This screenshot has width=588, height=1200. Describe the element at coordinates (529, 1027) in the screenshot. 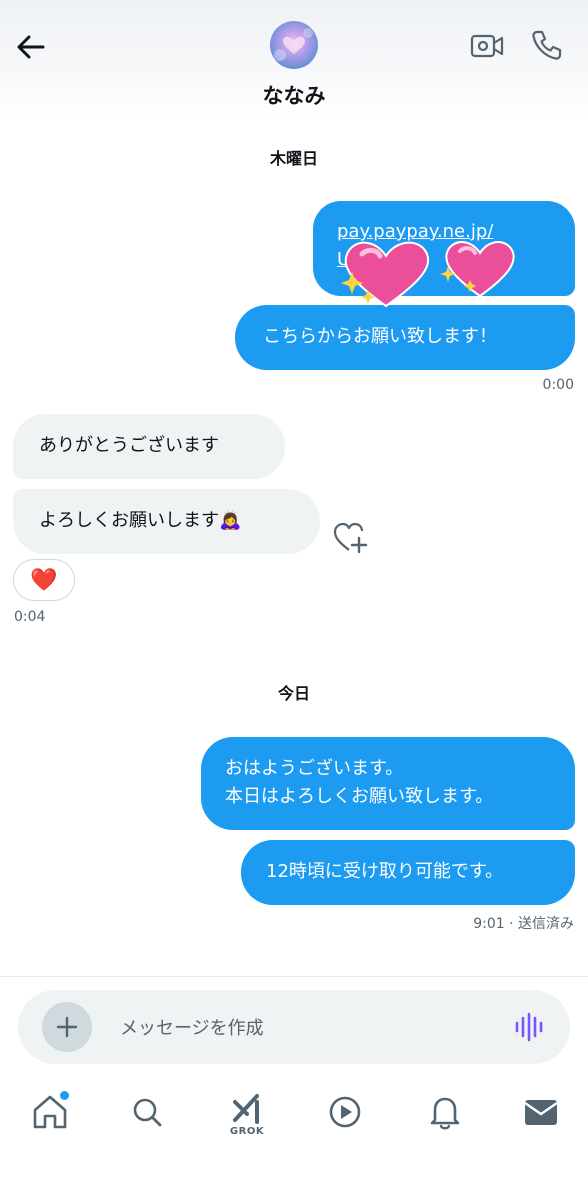

I see `voice-waveform-icon` at that location.